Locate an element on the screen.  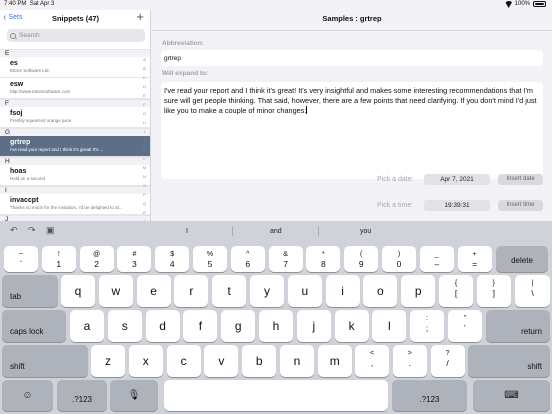
index-letter: E is located at coordinates (144, 95).